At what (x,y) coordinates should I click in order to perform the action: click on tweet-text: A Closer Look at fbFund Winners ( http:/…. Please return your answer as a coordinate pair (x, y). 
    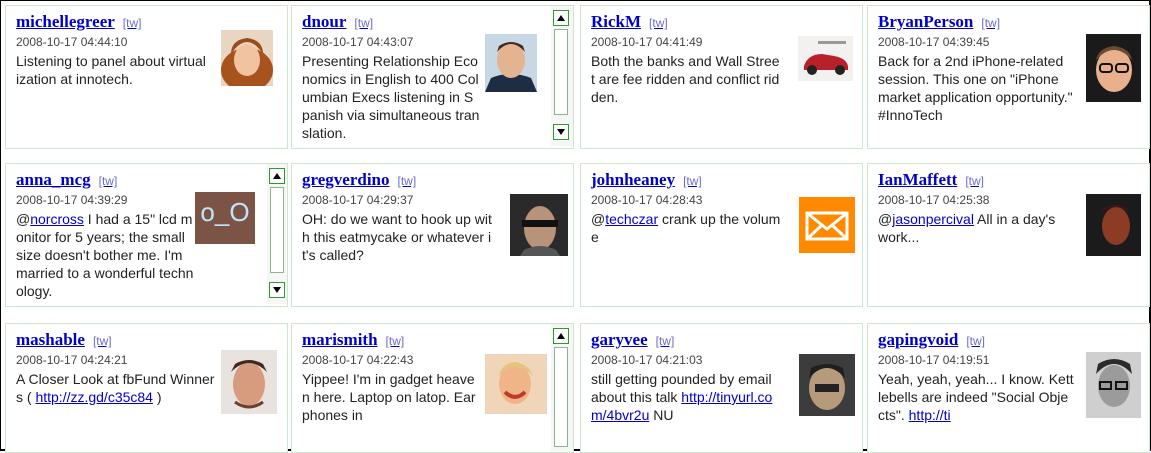
    Looking at the image, I should click on (115, 388).